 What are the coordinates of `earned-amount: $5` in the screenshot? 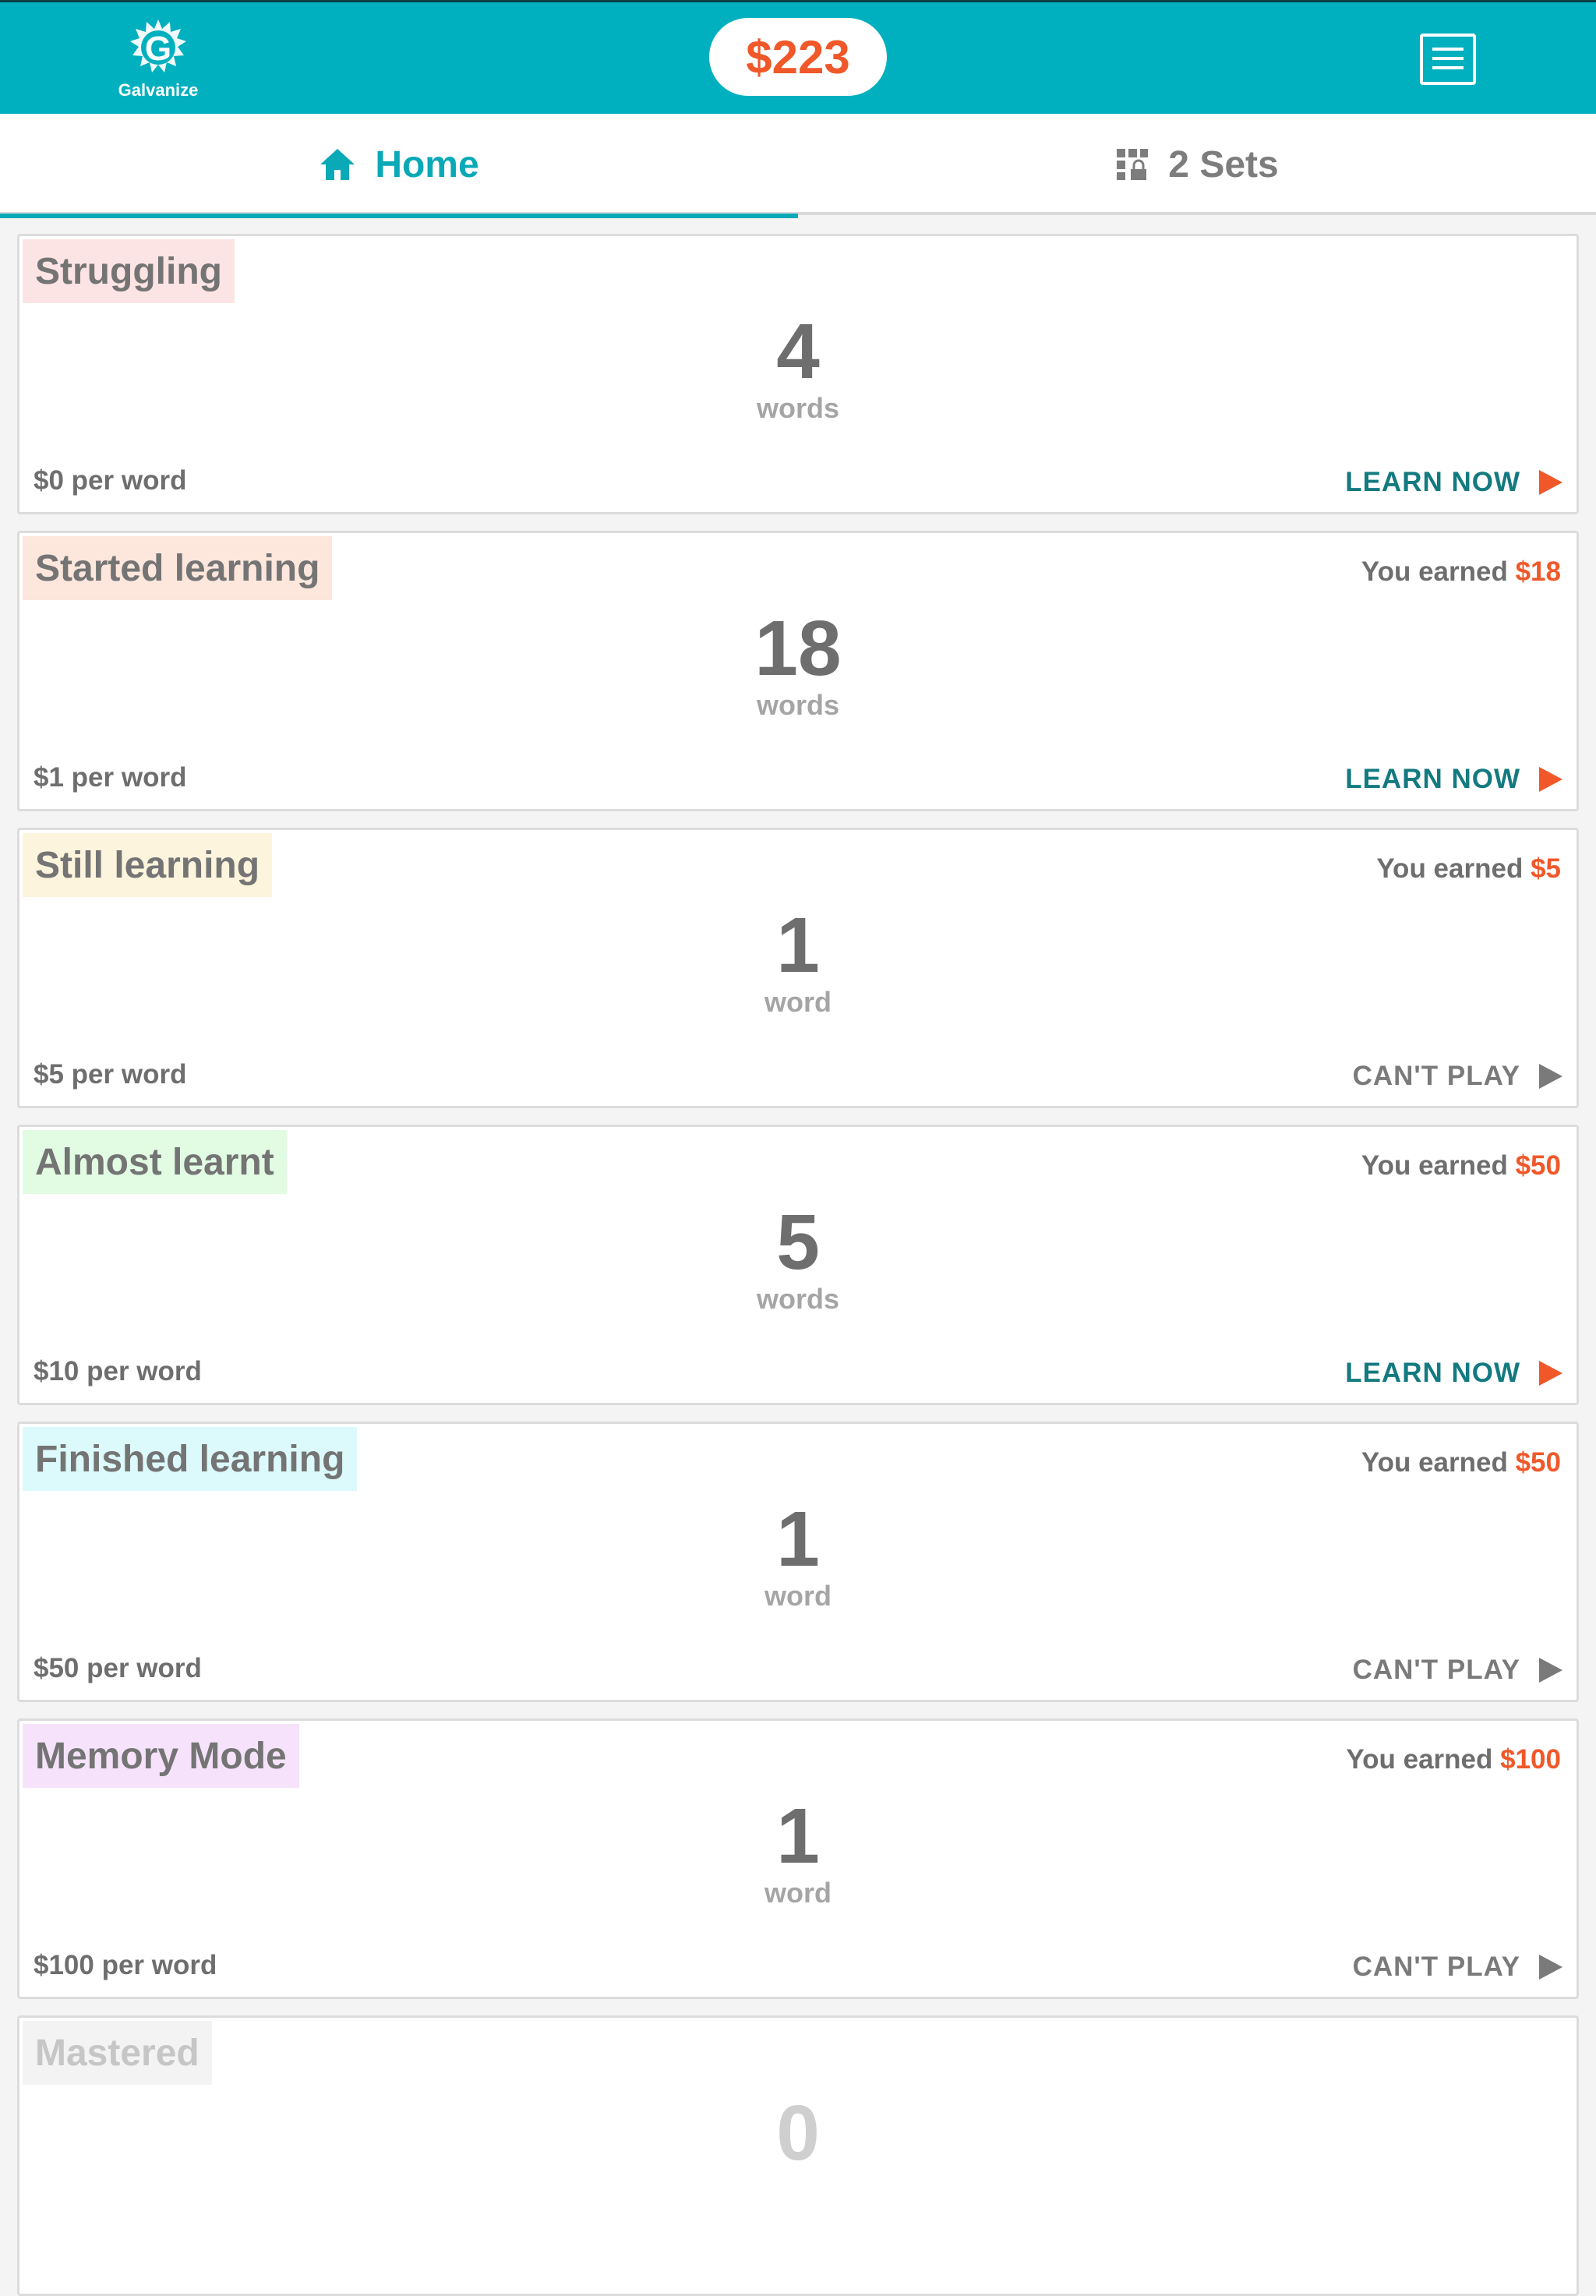 It's located at (1546, 869).